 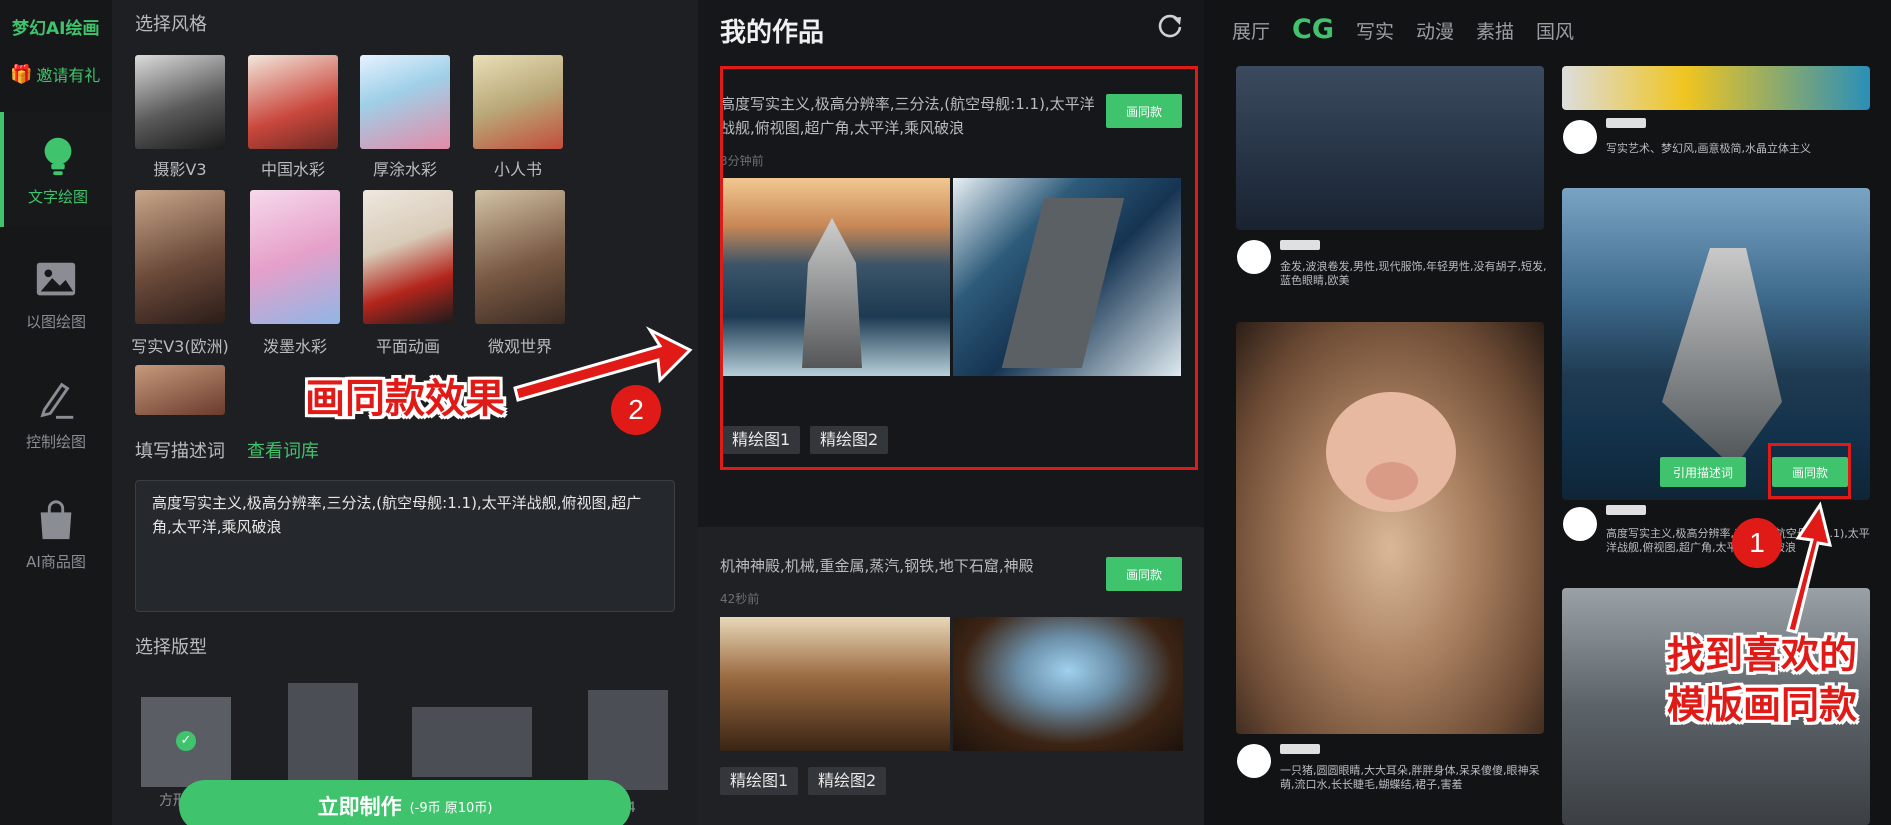 What do you see at coordinates (405, 399) in the screenshot?
I see `annotation-callout-result: 画同款效果` at bounding box center [405, 399].